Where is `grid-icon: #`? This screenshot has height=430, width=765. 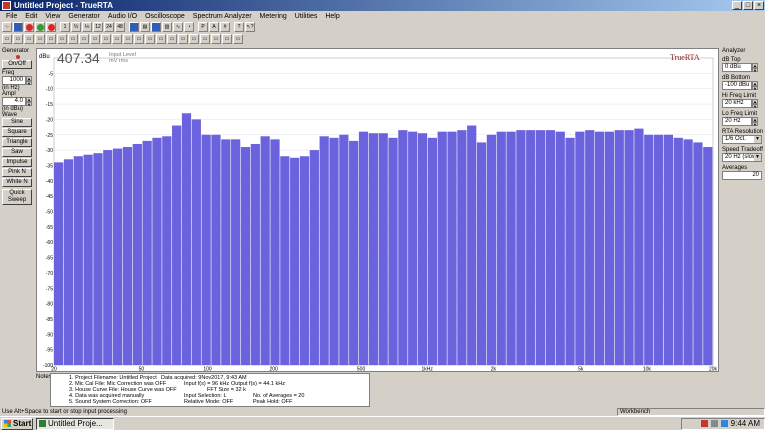 grid-icon: # is located at coordinates (225, 27).